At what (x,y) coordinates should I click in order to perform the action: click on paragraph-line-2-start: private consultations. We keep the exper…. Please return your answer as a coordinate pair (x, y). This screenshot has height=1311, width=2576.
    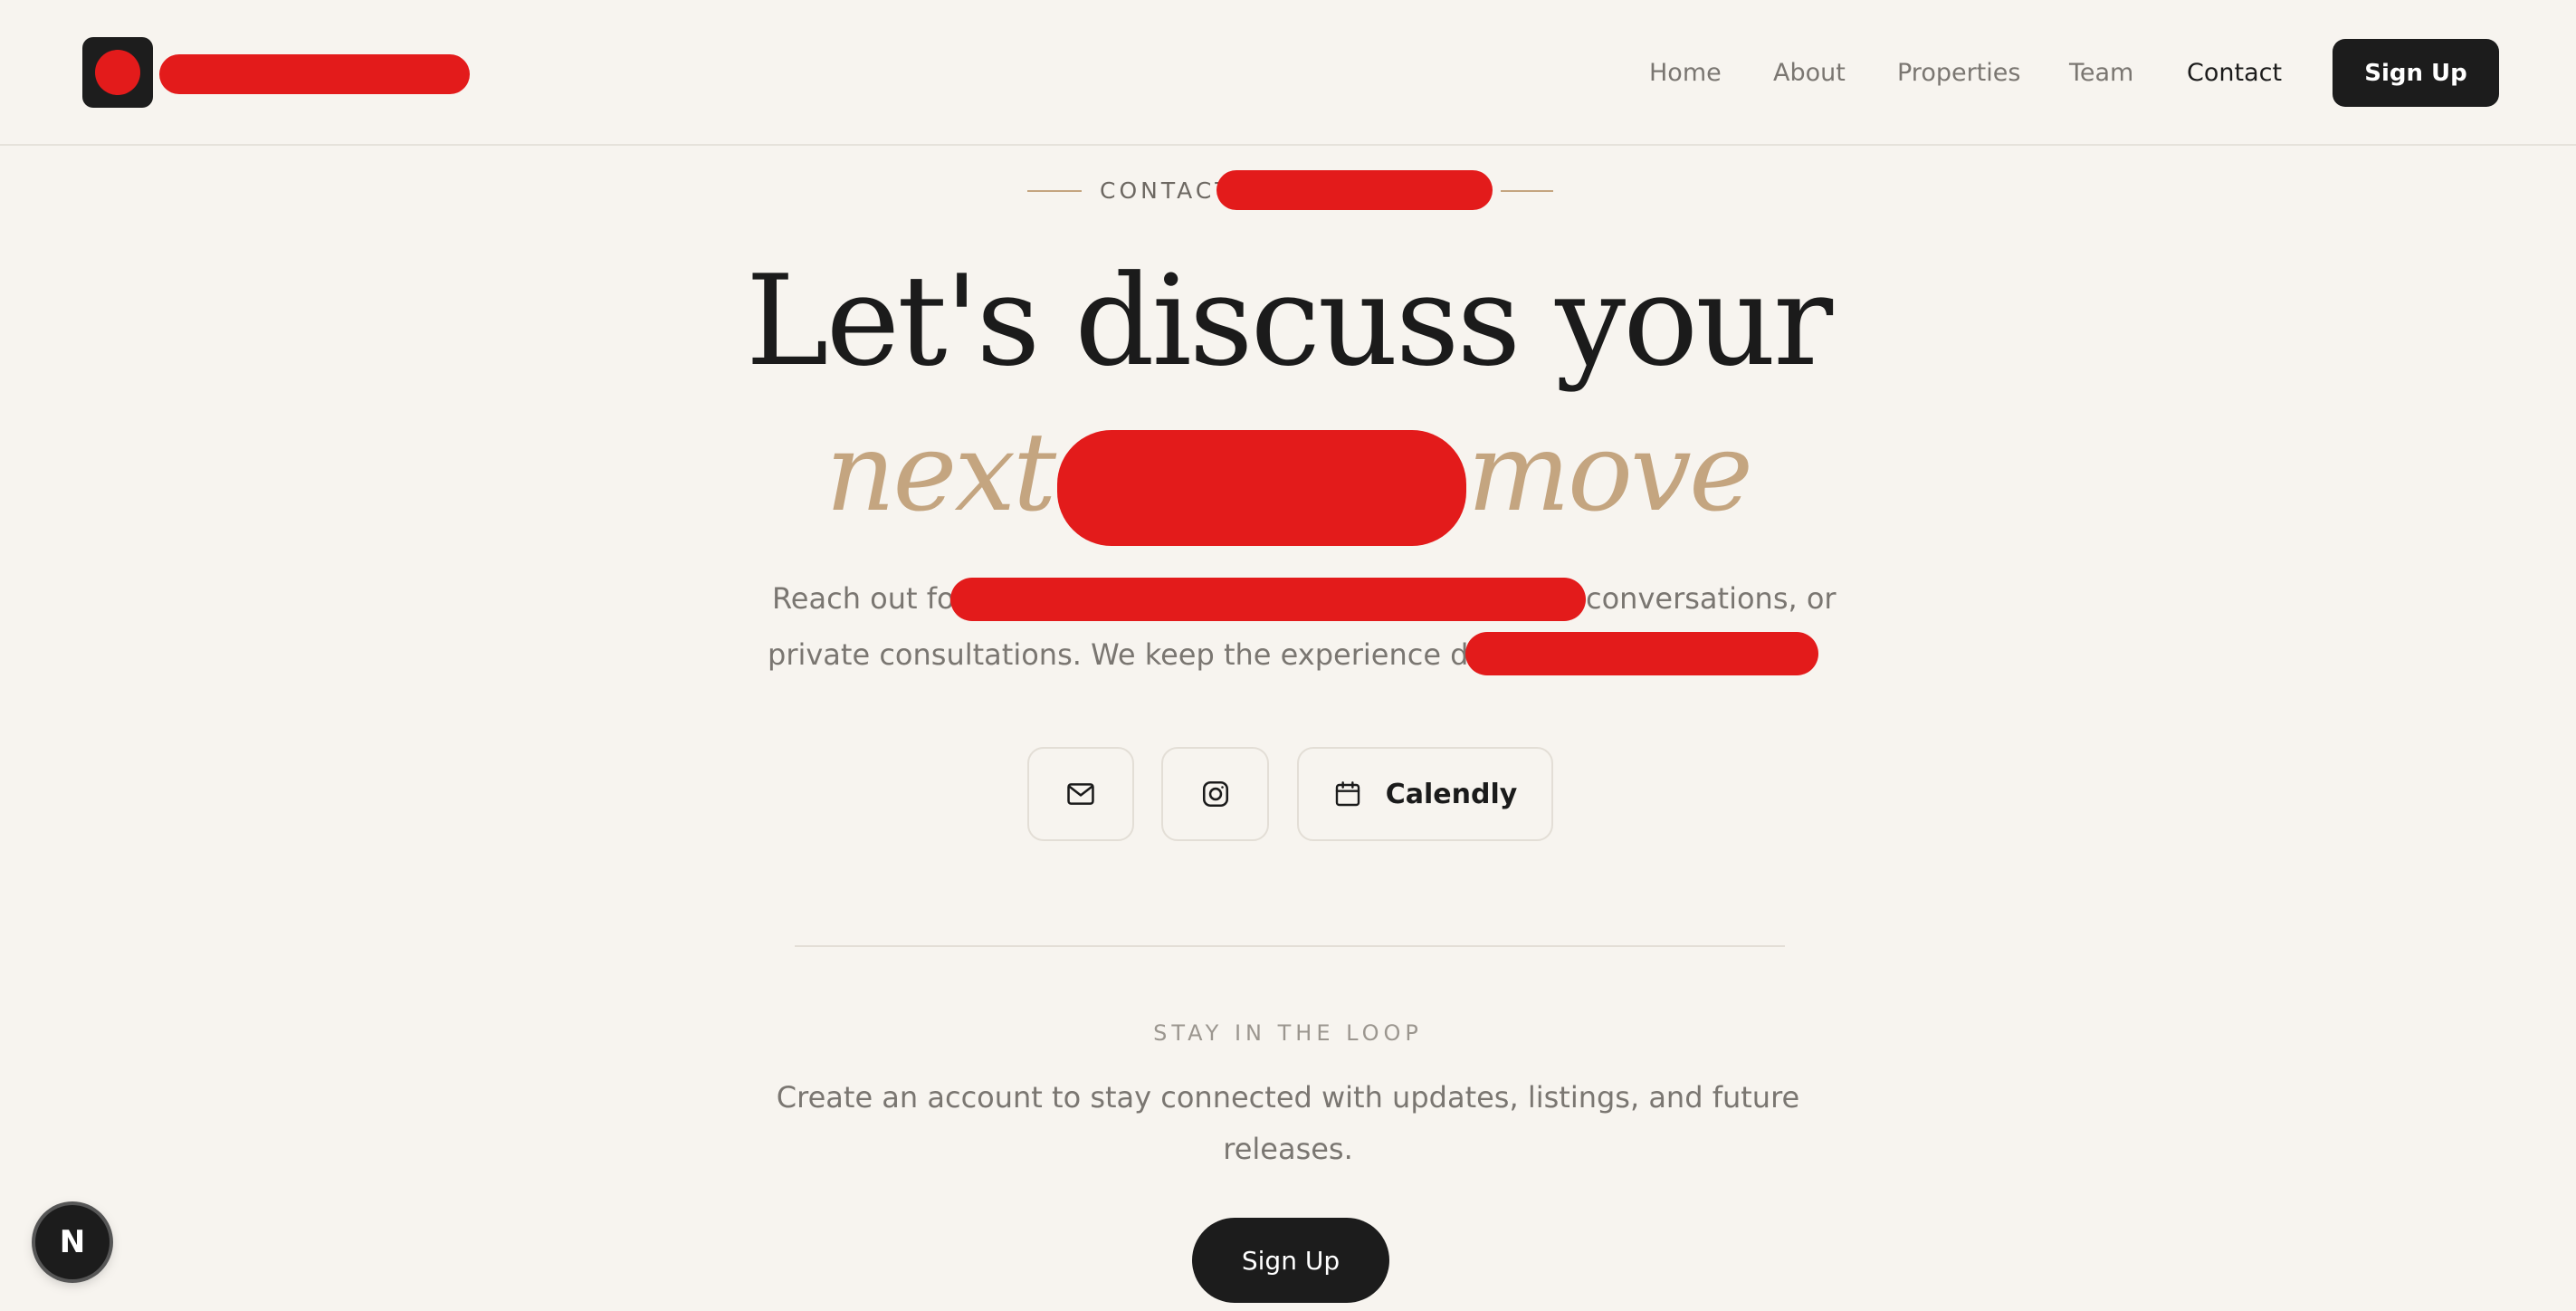
    Looking at the image, I should click on (1151, 654).